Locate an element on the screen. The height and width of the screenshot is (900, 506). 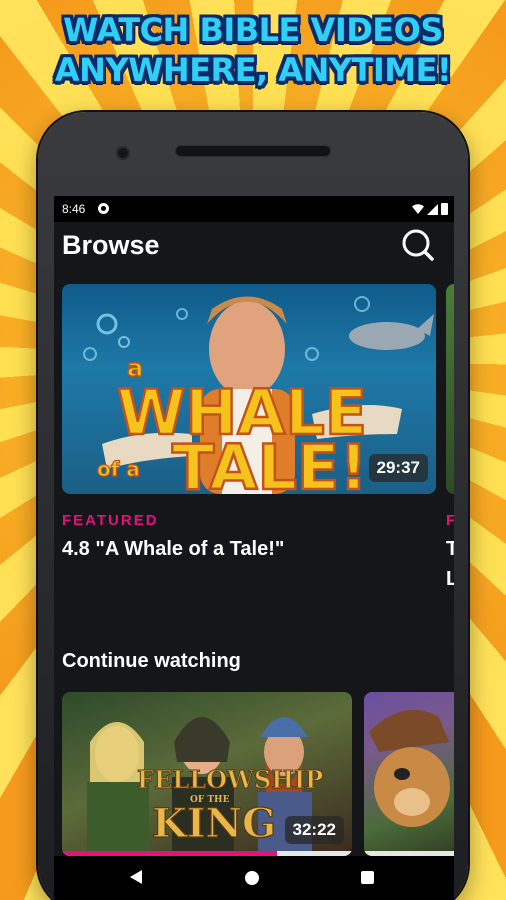
status-icons is located at coordinates (430, 209).